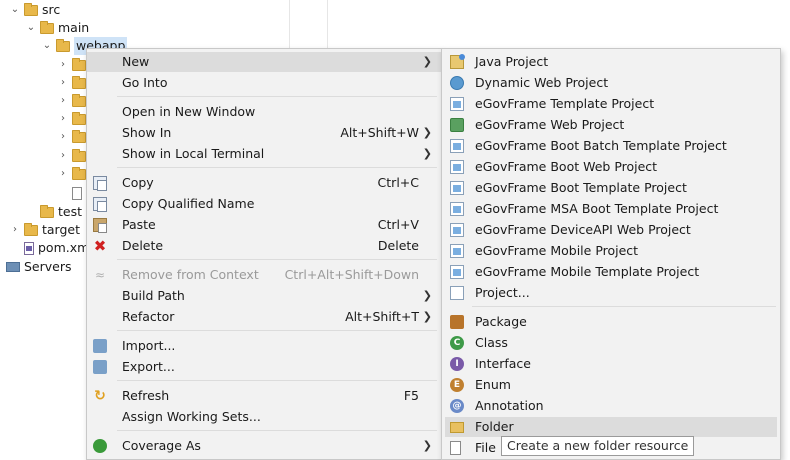  What do you see at coordinates (264, 183) in the screenshot?
I see `menu-item-copy: Copy Ctrl+C` at bounding box center [264, 183].